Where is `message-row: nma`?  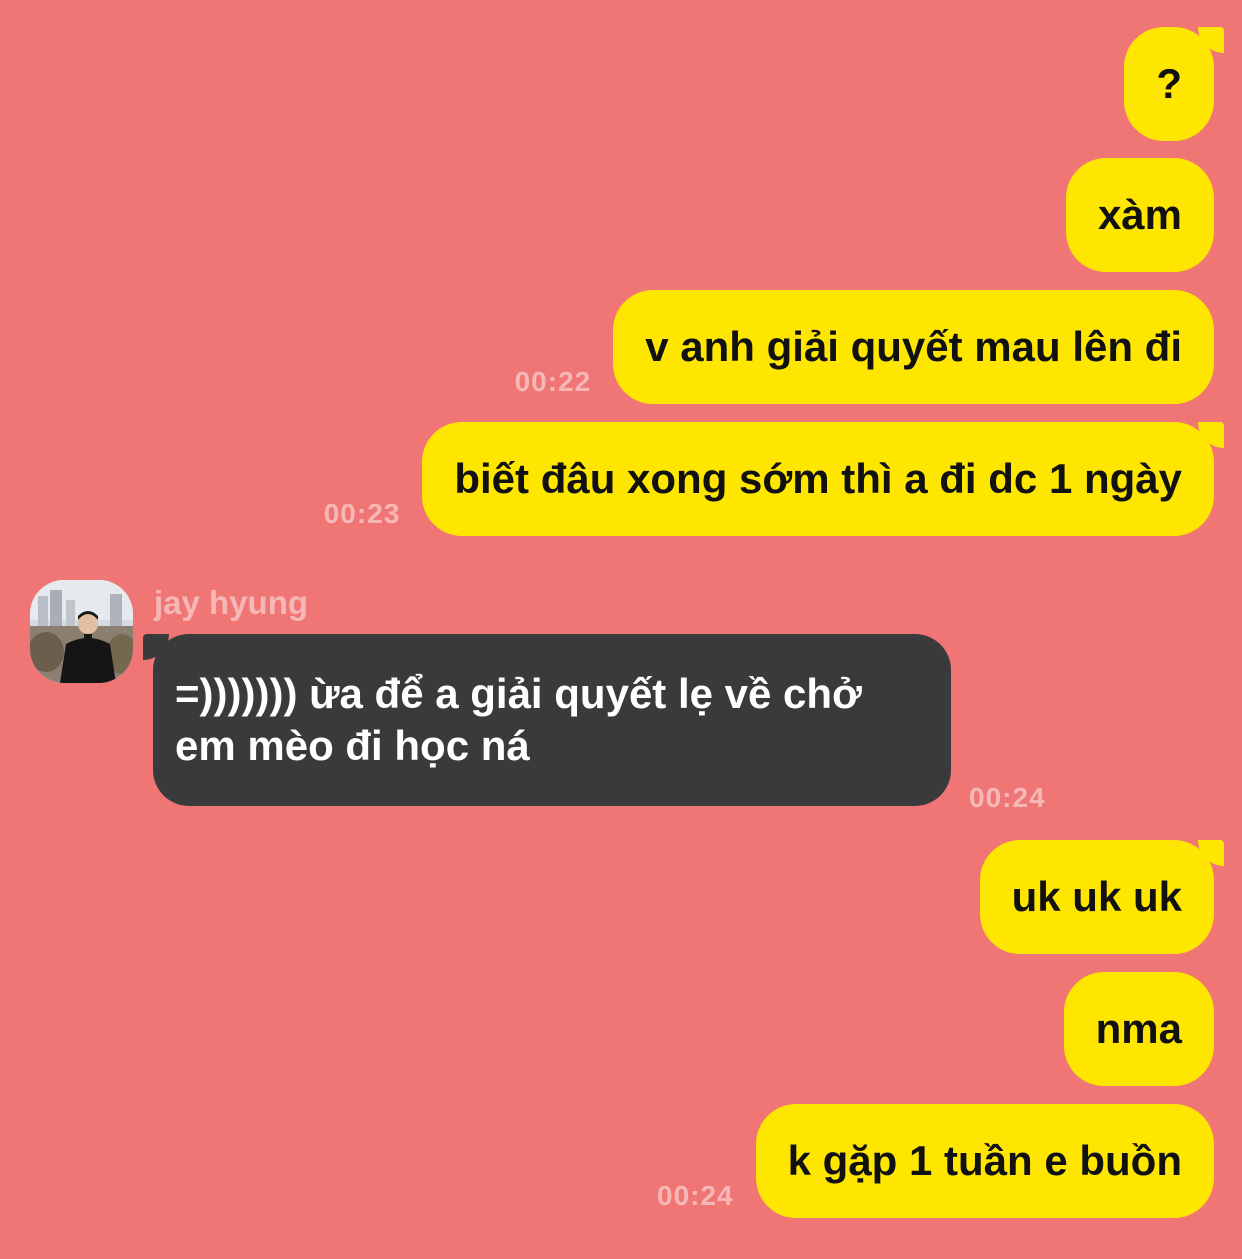 message-row: nma is located at coordinates (1138, 1029).